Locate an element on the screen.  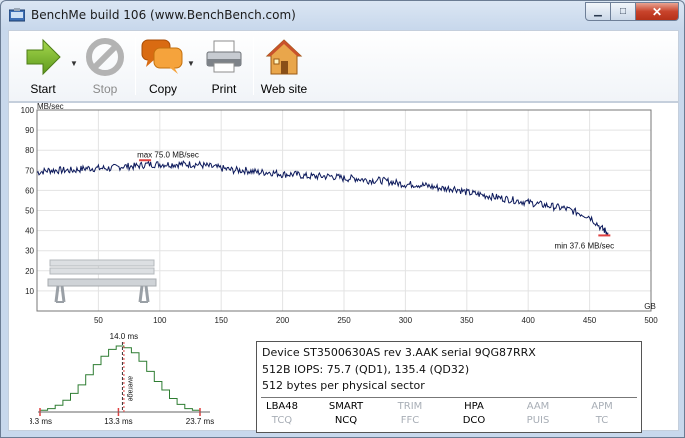
y-tick-label: 20 is located at coordinates (29, 271).